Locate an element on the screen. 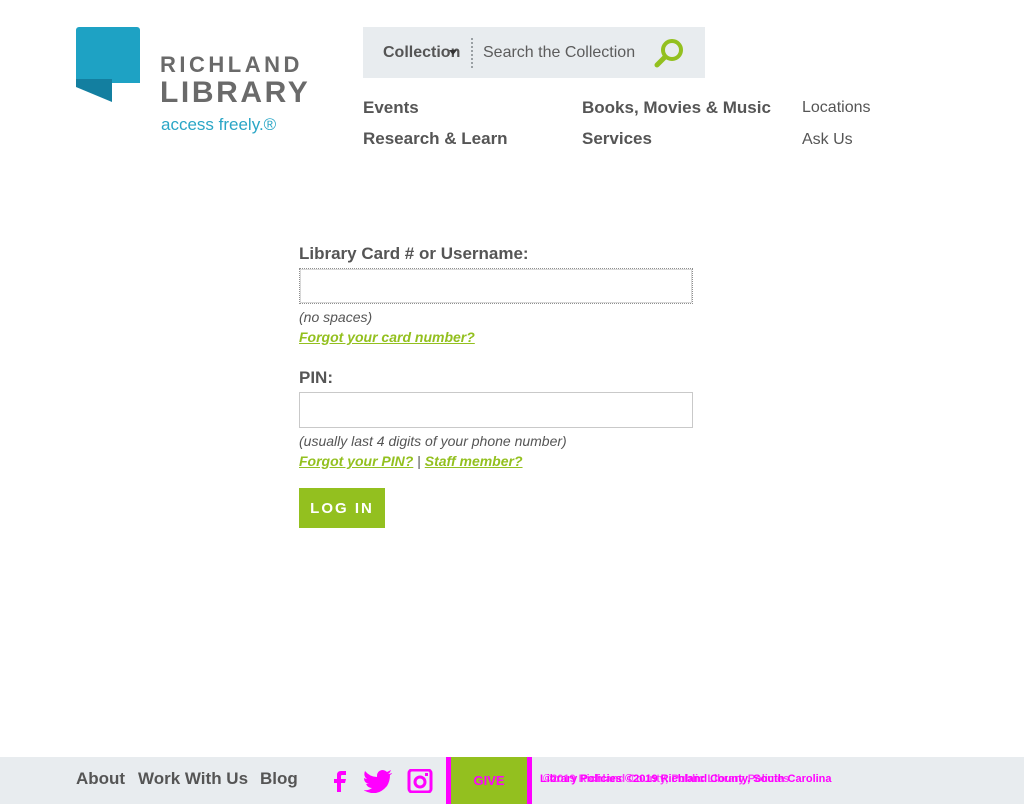 Image resolution: width=1024 pixels, height=804 pixels. search-bar: Collection is located at coordinates (534, 52).